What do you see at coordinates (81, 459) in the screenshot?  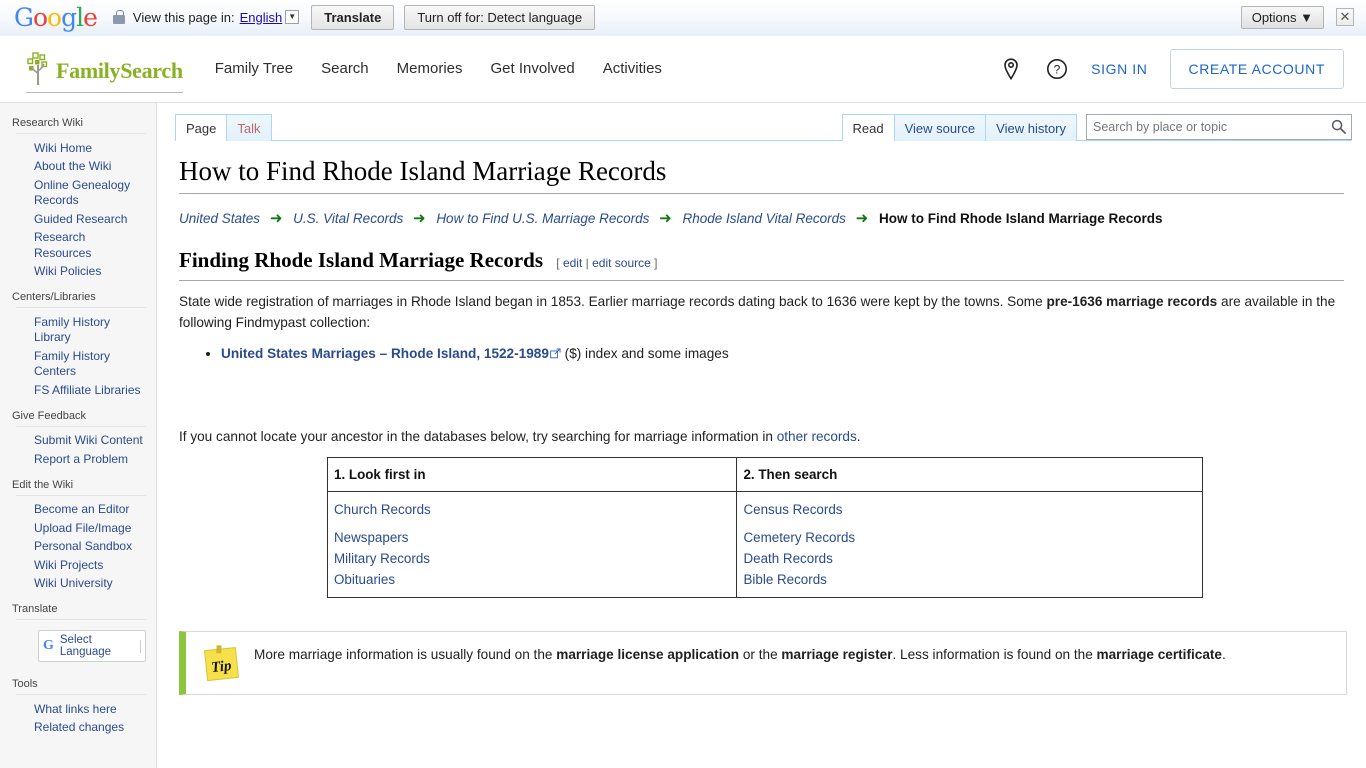 I see `sidebar-item-report-a-problem: Report a Problem` at bounding box center [81, 459].